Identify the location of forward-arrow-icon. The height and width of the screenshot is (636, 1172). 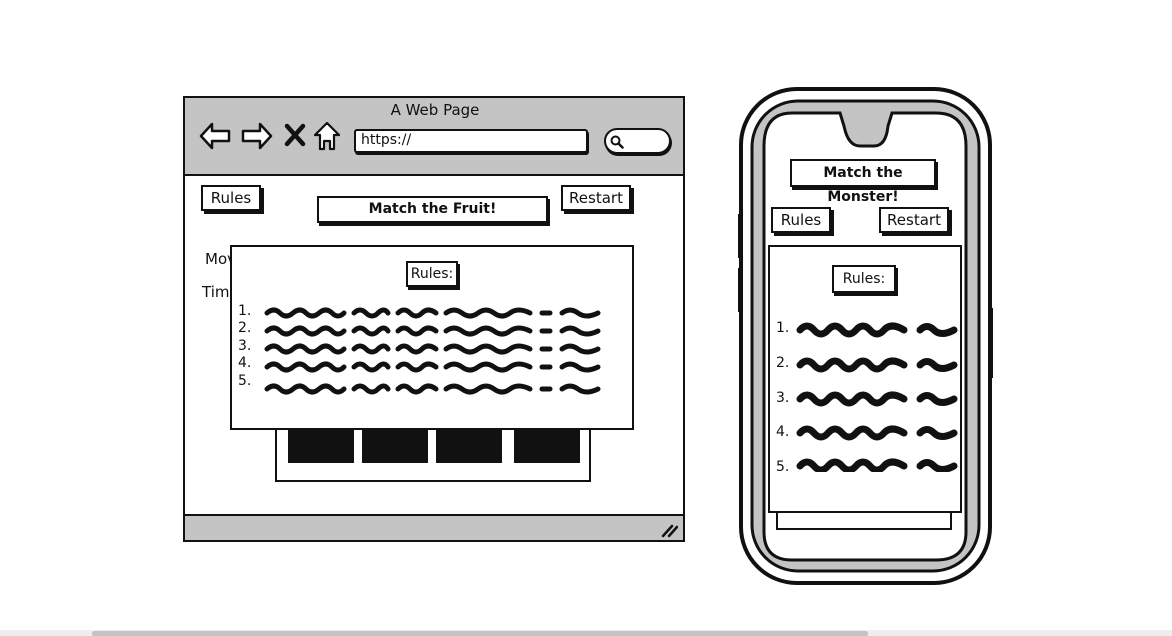
(257, 136).